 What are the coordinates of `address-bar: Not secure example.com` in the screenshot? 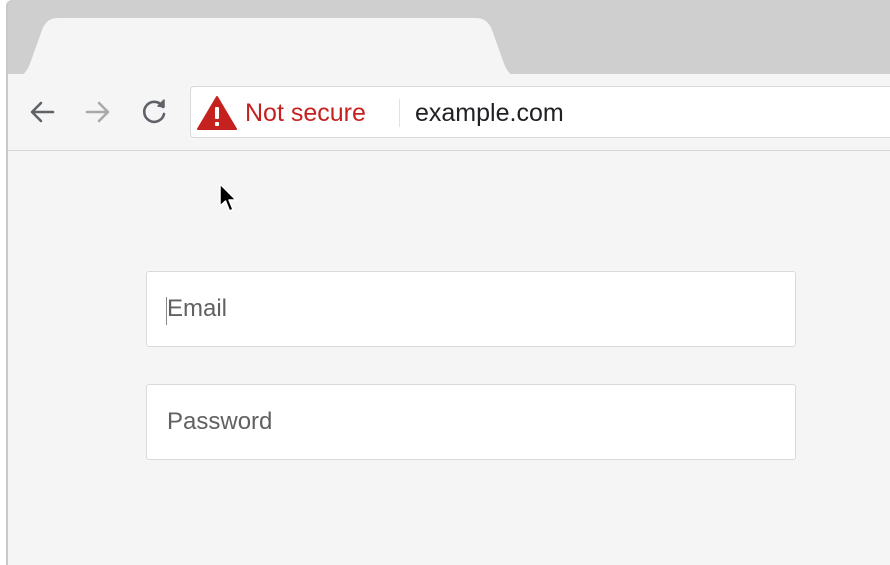 It's located at (540, 112).